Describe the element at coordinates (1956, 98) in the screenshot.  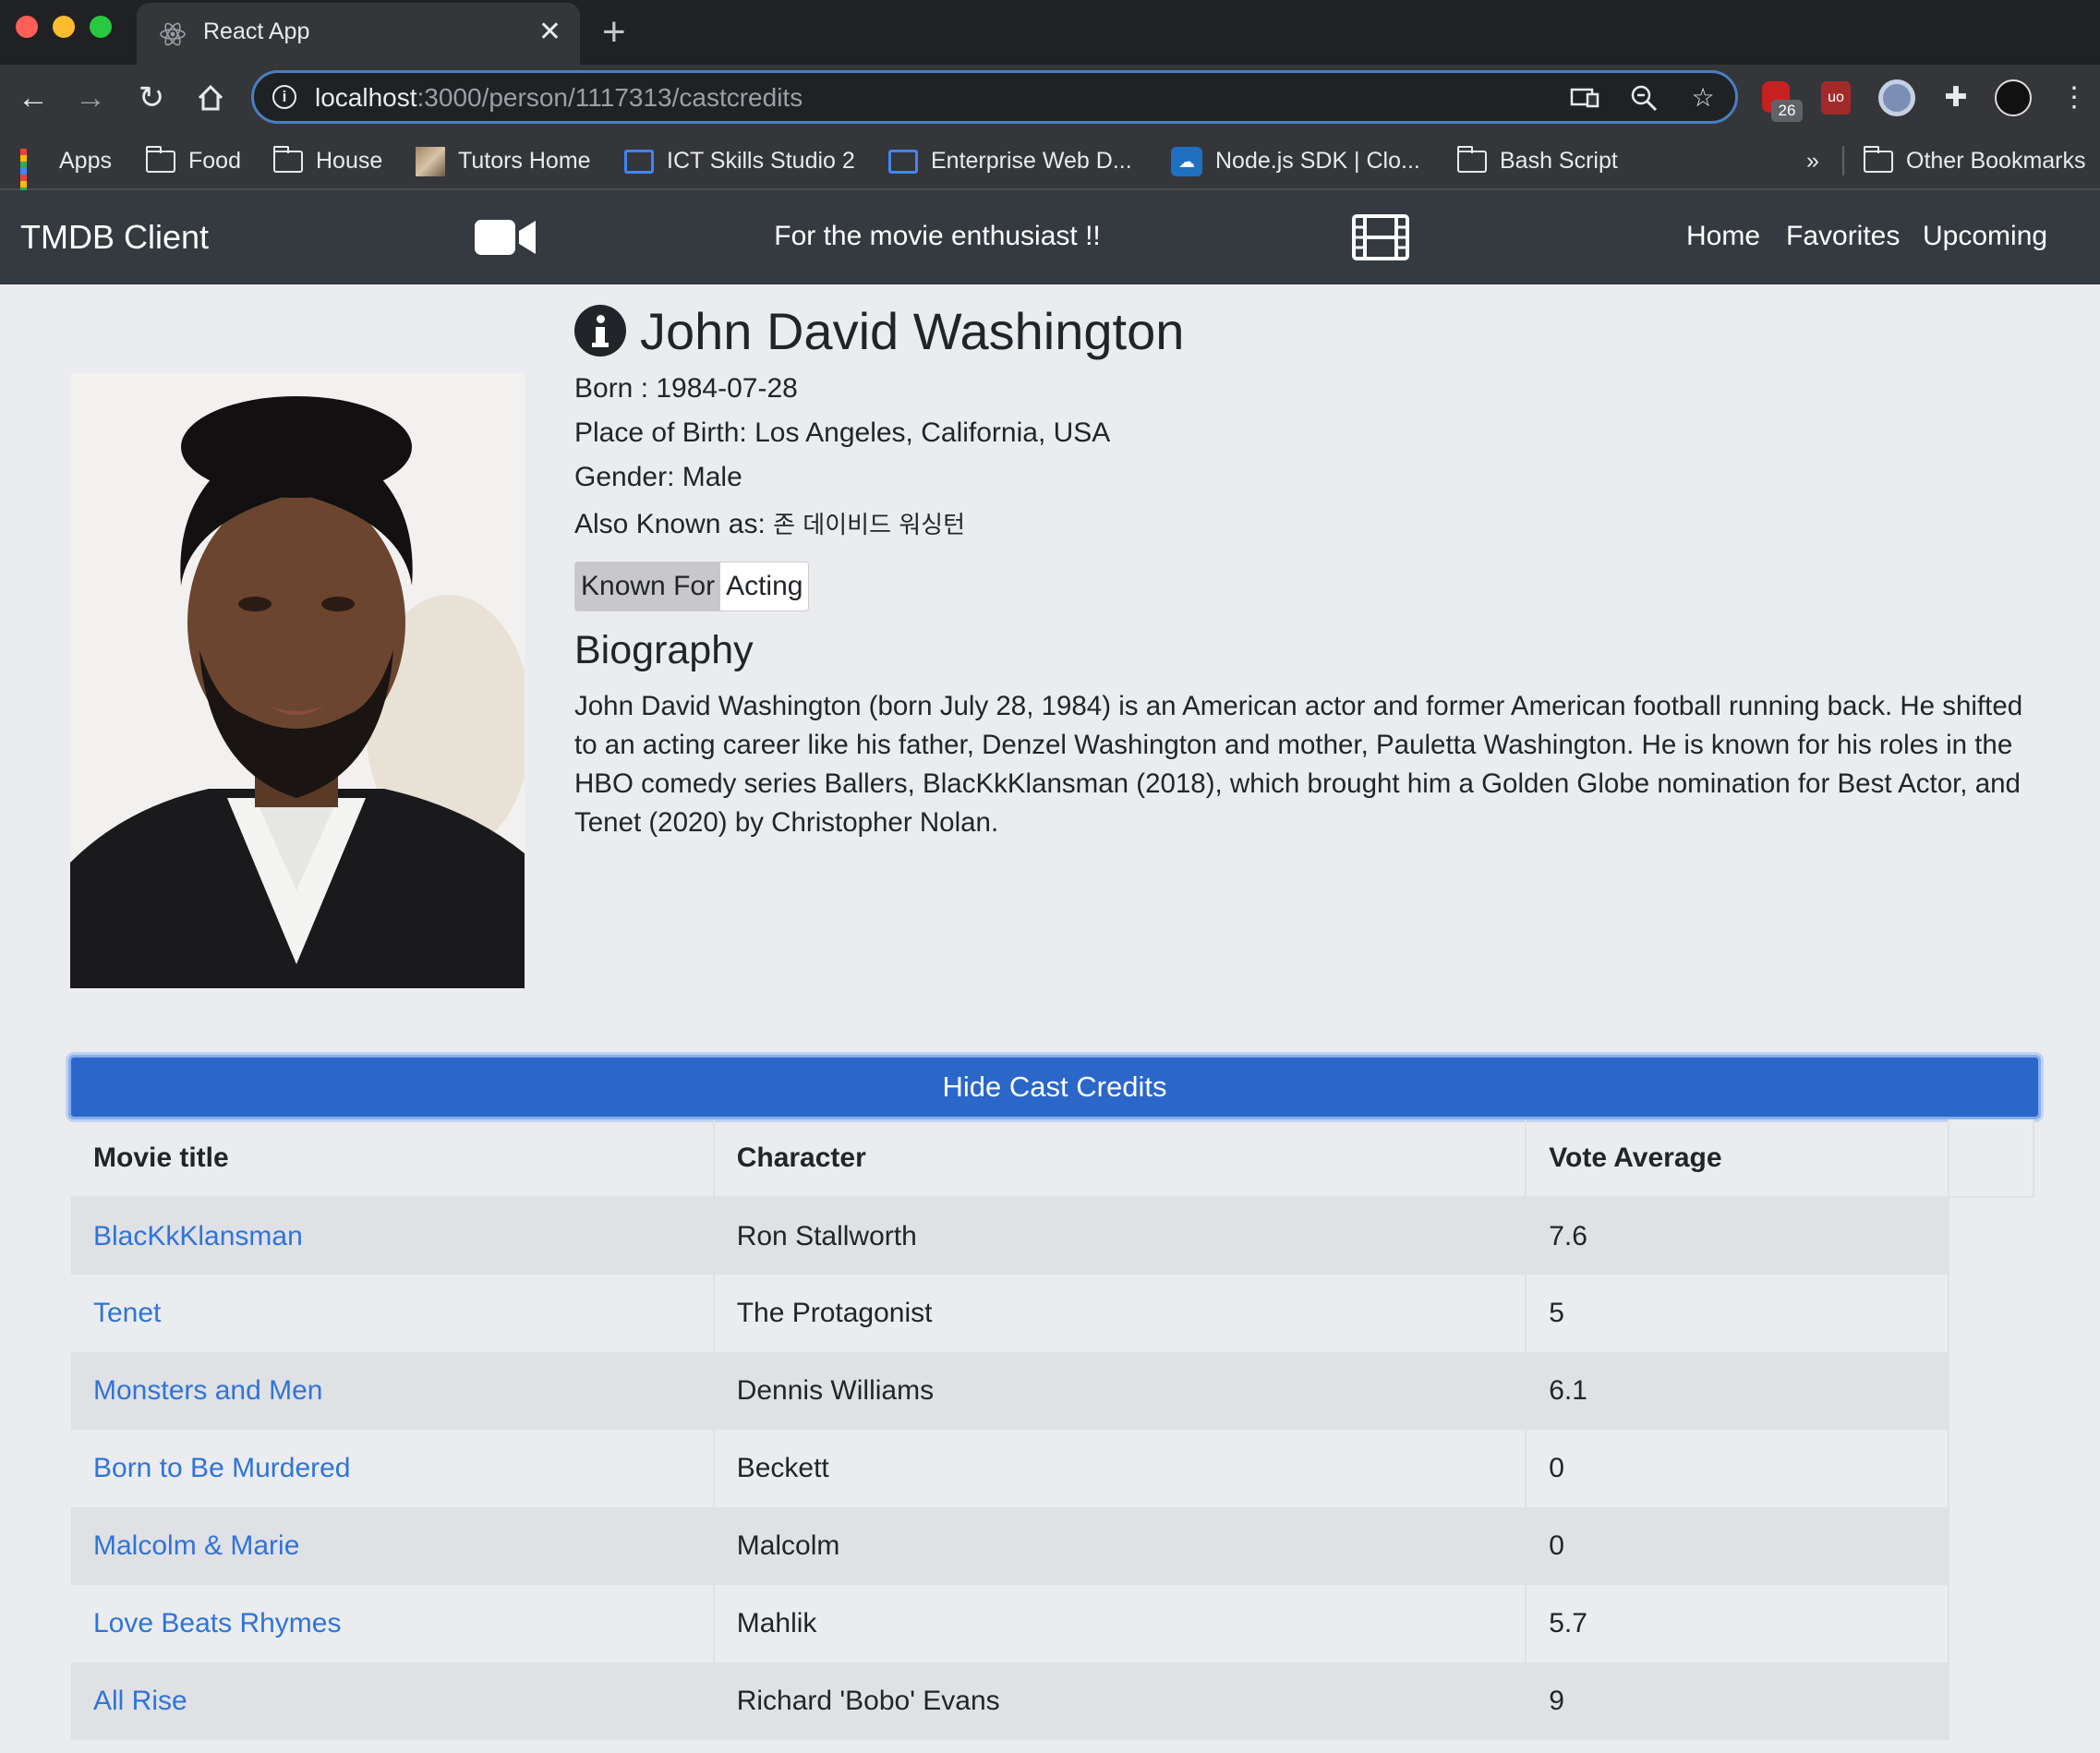
I see `extensions-puzzle-icon: ✚` at that location.